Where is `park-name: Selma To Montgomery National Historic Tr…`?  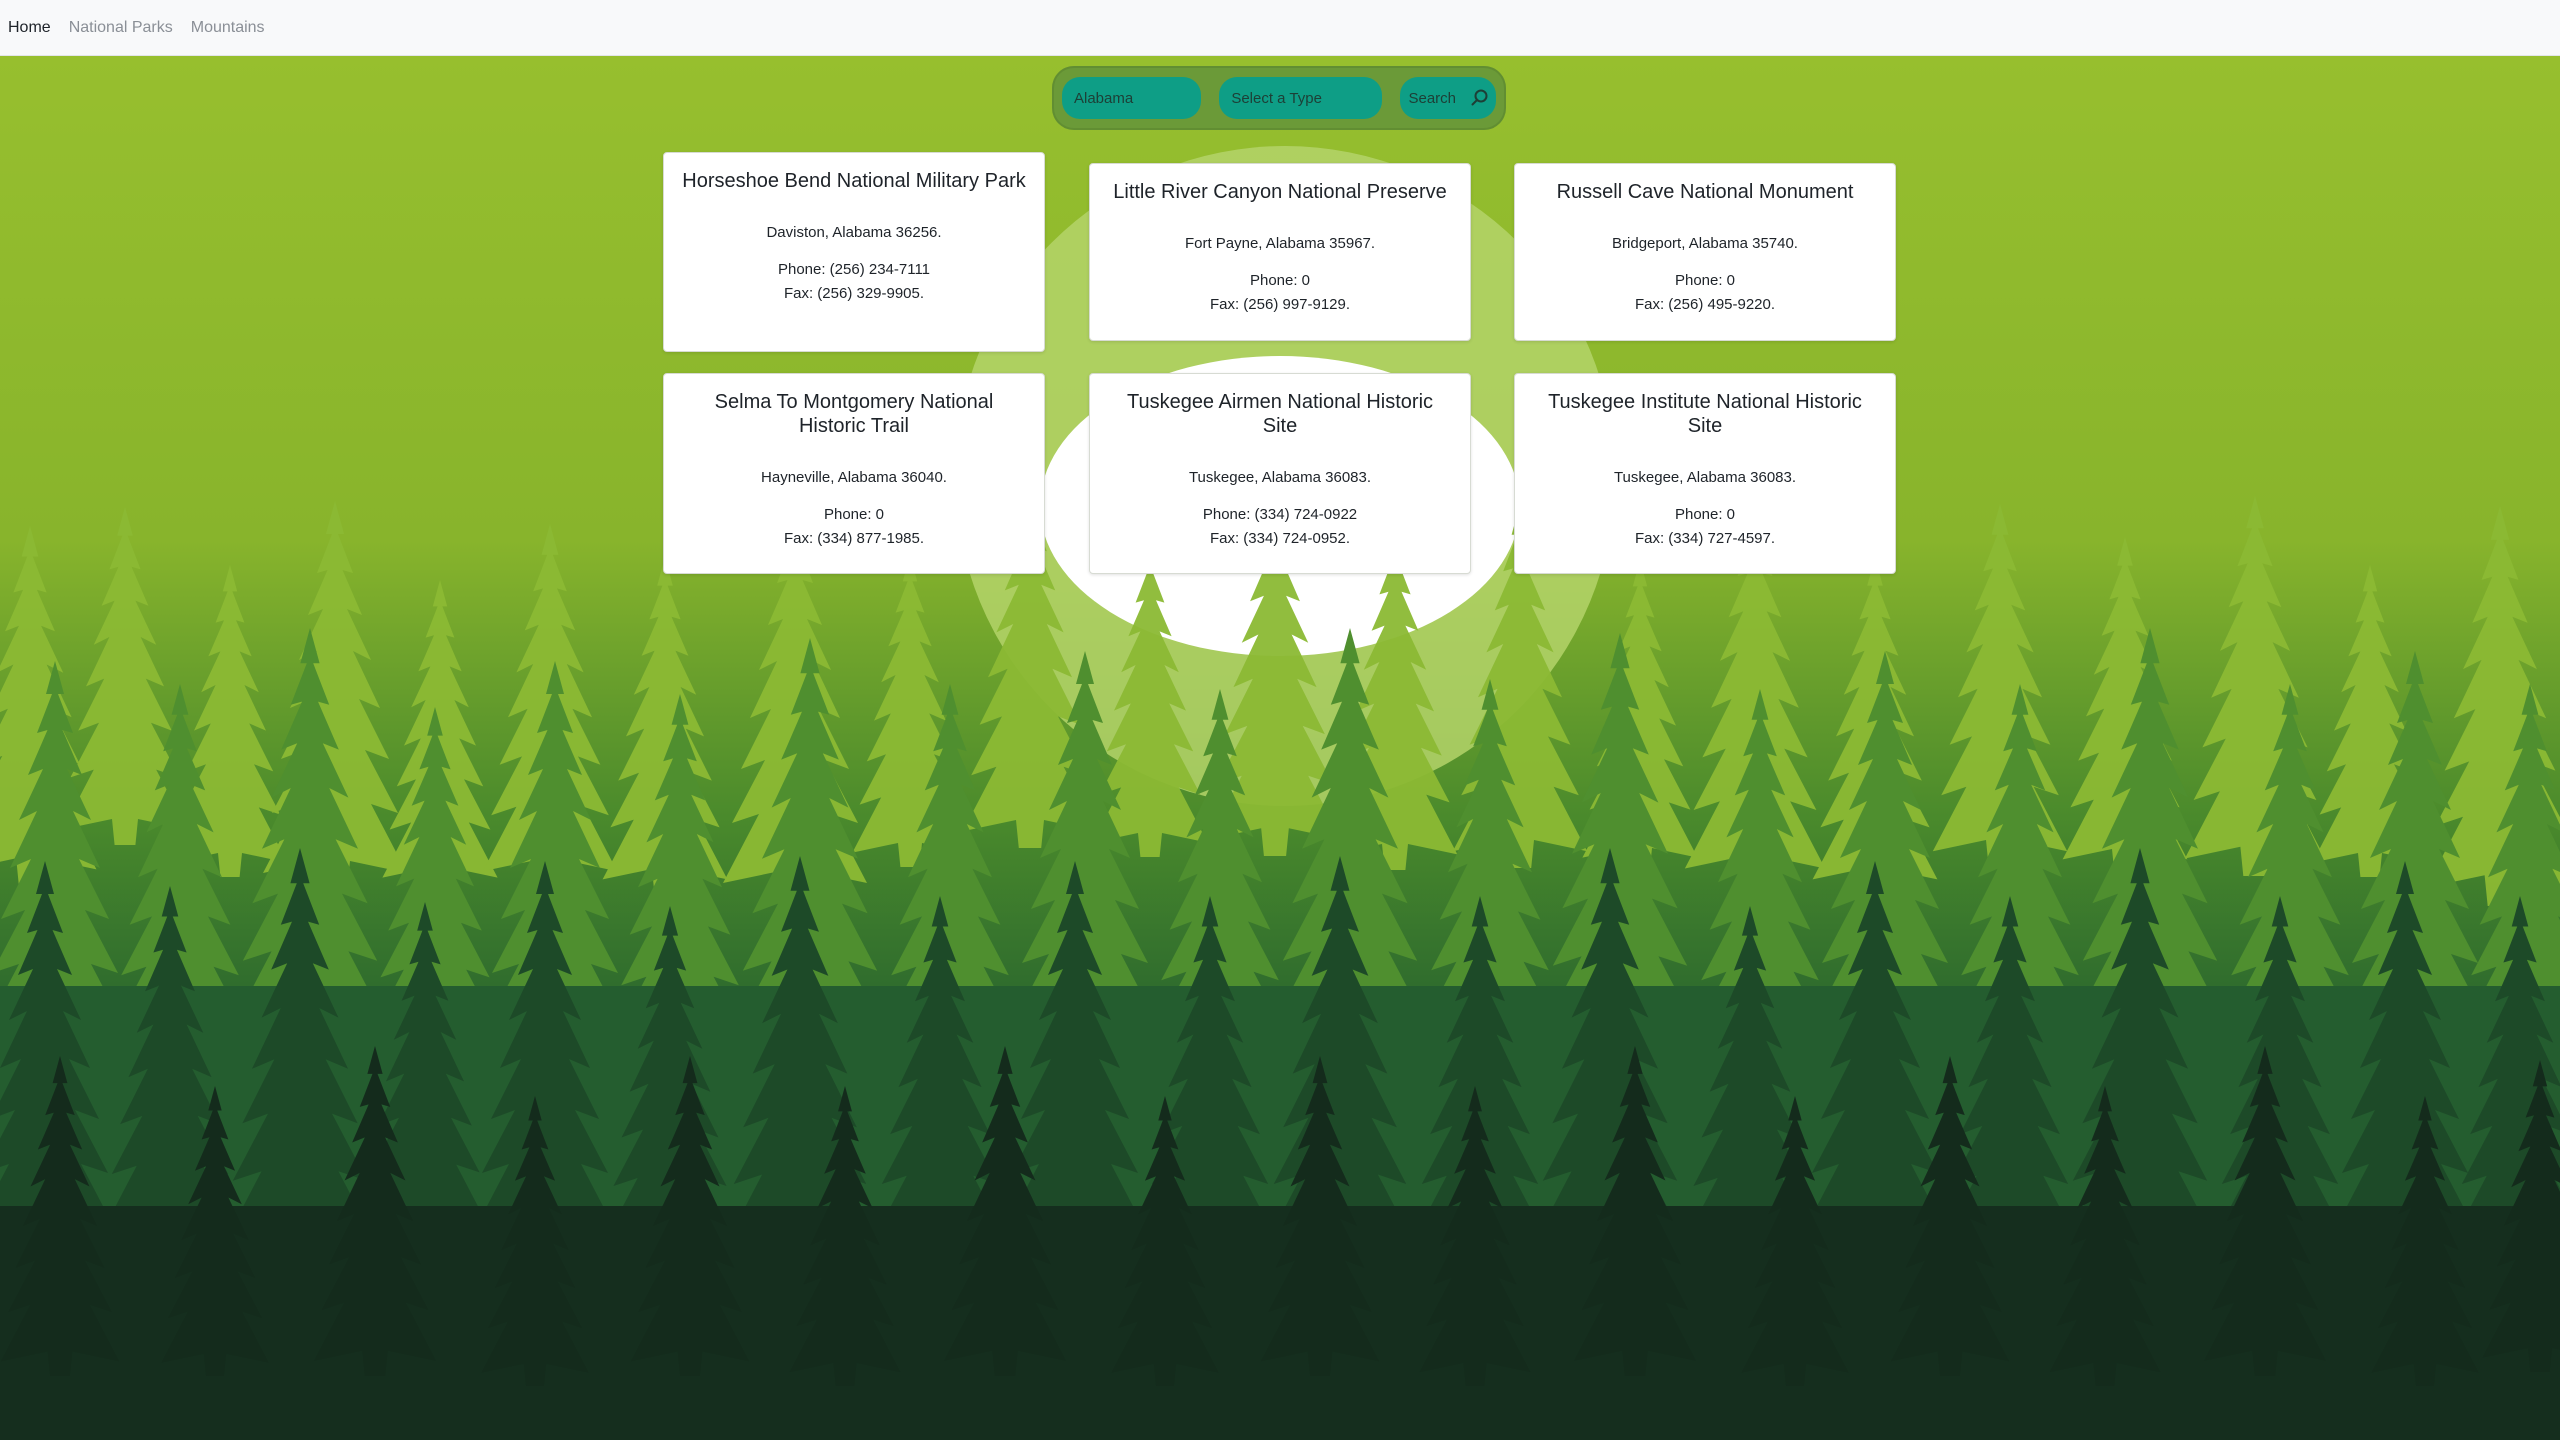 park-name: Selma To Montgomery National Historic Tr… is located at coordinates (854, 414).